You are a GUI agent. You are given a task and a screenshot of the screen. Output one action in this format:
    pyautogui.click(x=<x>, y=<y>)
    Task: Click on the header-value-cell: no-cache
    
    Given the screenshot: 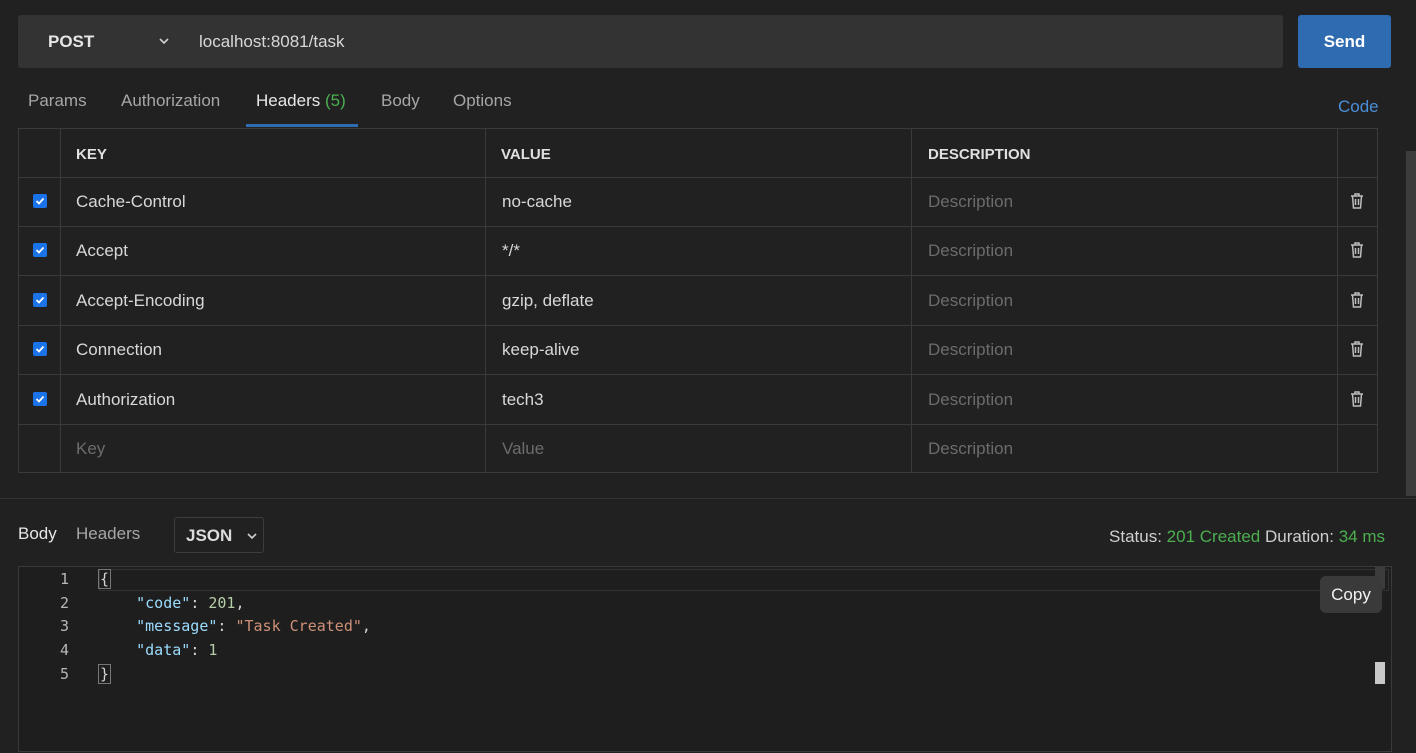 What is the action you would take?
    pyautogui.click(x=537, y=202)
    